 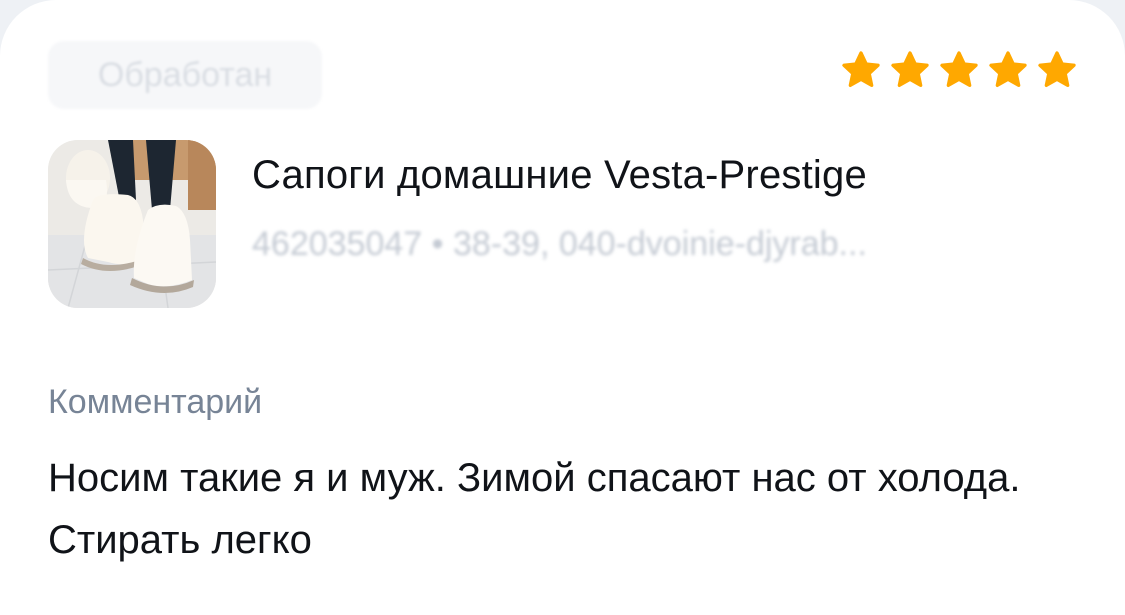 I want to click on product-photo, so click(x=132, y=224).